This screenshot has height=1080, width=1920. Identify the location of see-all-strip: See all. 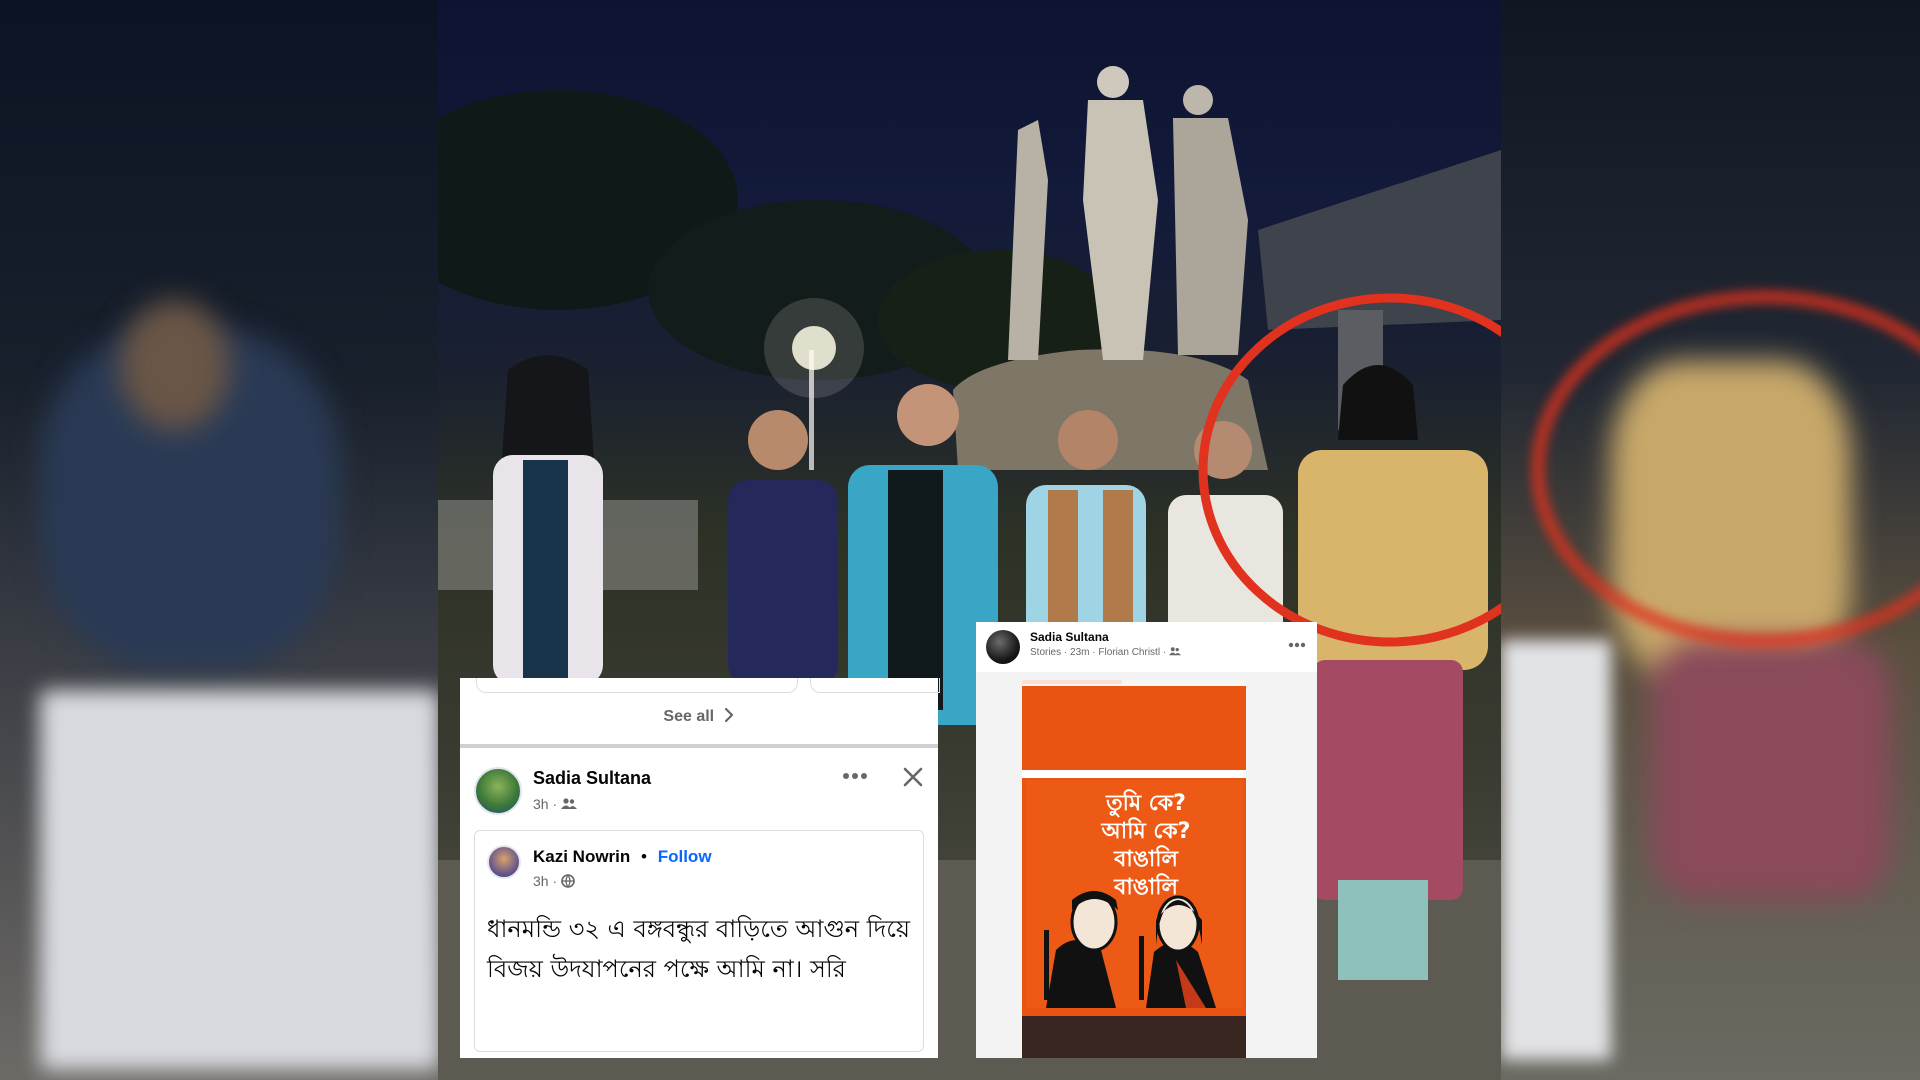
(700, 713).